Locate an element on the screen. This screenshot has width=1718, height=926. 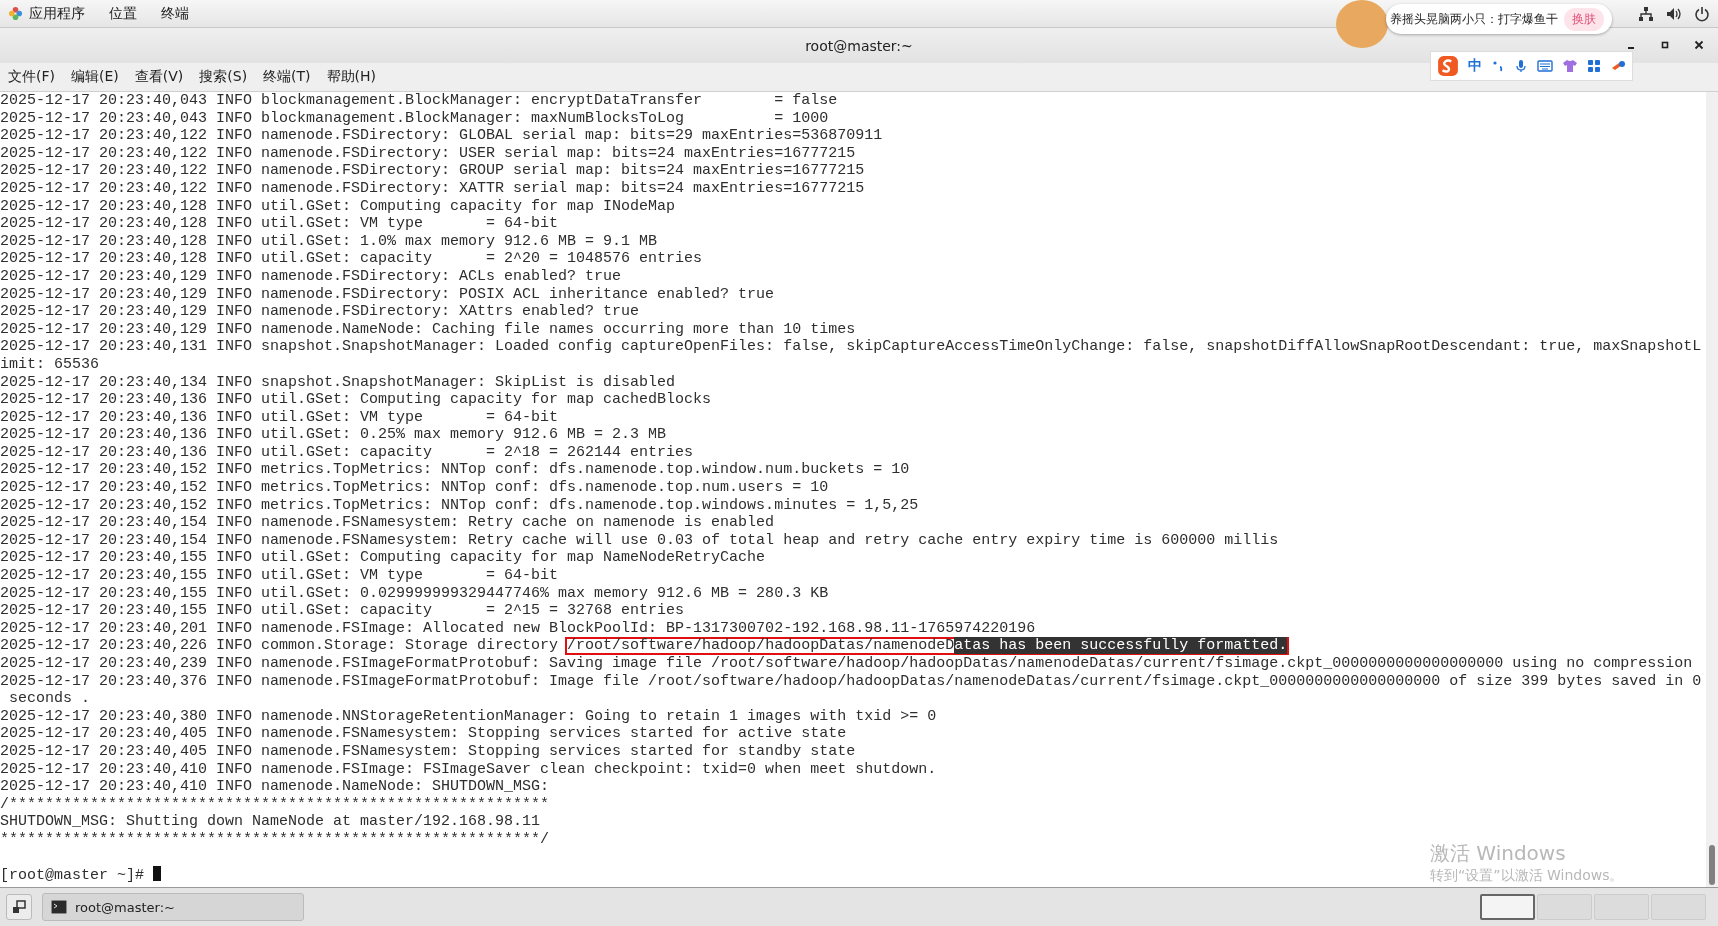
menu-item: 文件(F) is located at coordinates (31, 77).